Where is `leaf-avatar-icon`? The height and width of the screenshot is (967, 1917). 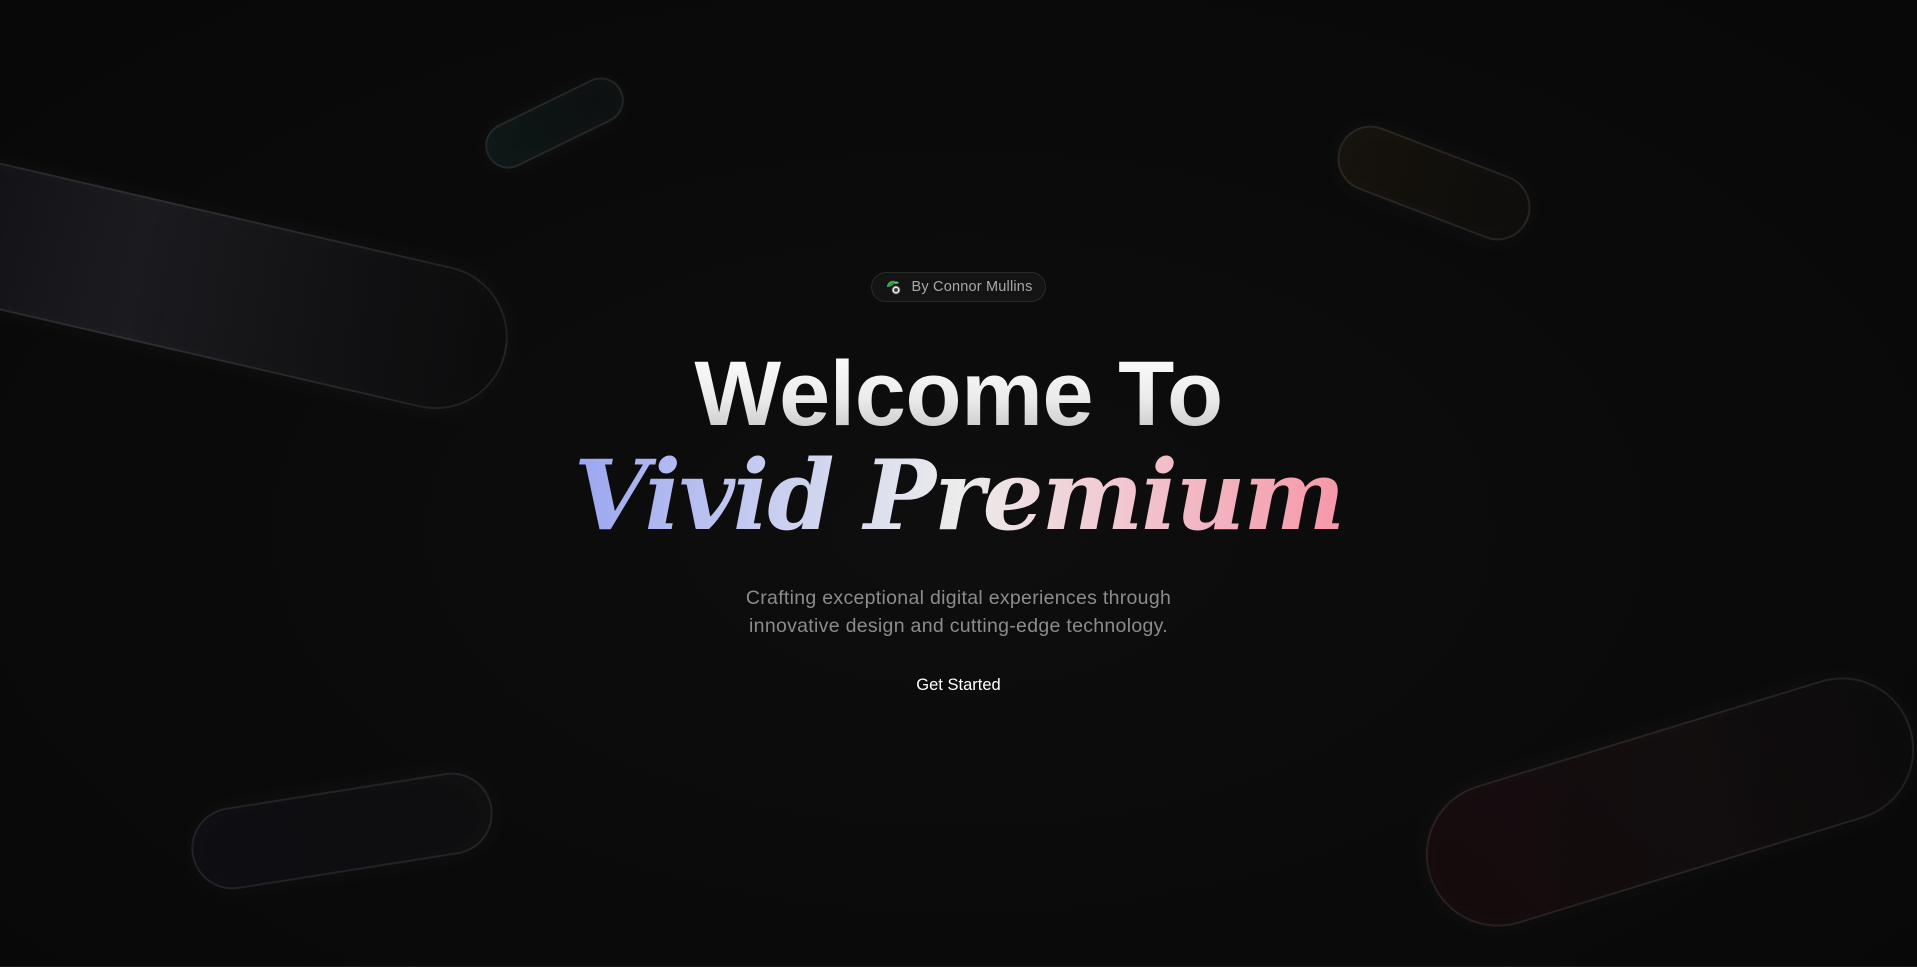 leaf-avatar-icon is located at coordinates (893, 287).